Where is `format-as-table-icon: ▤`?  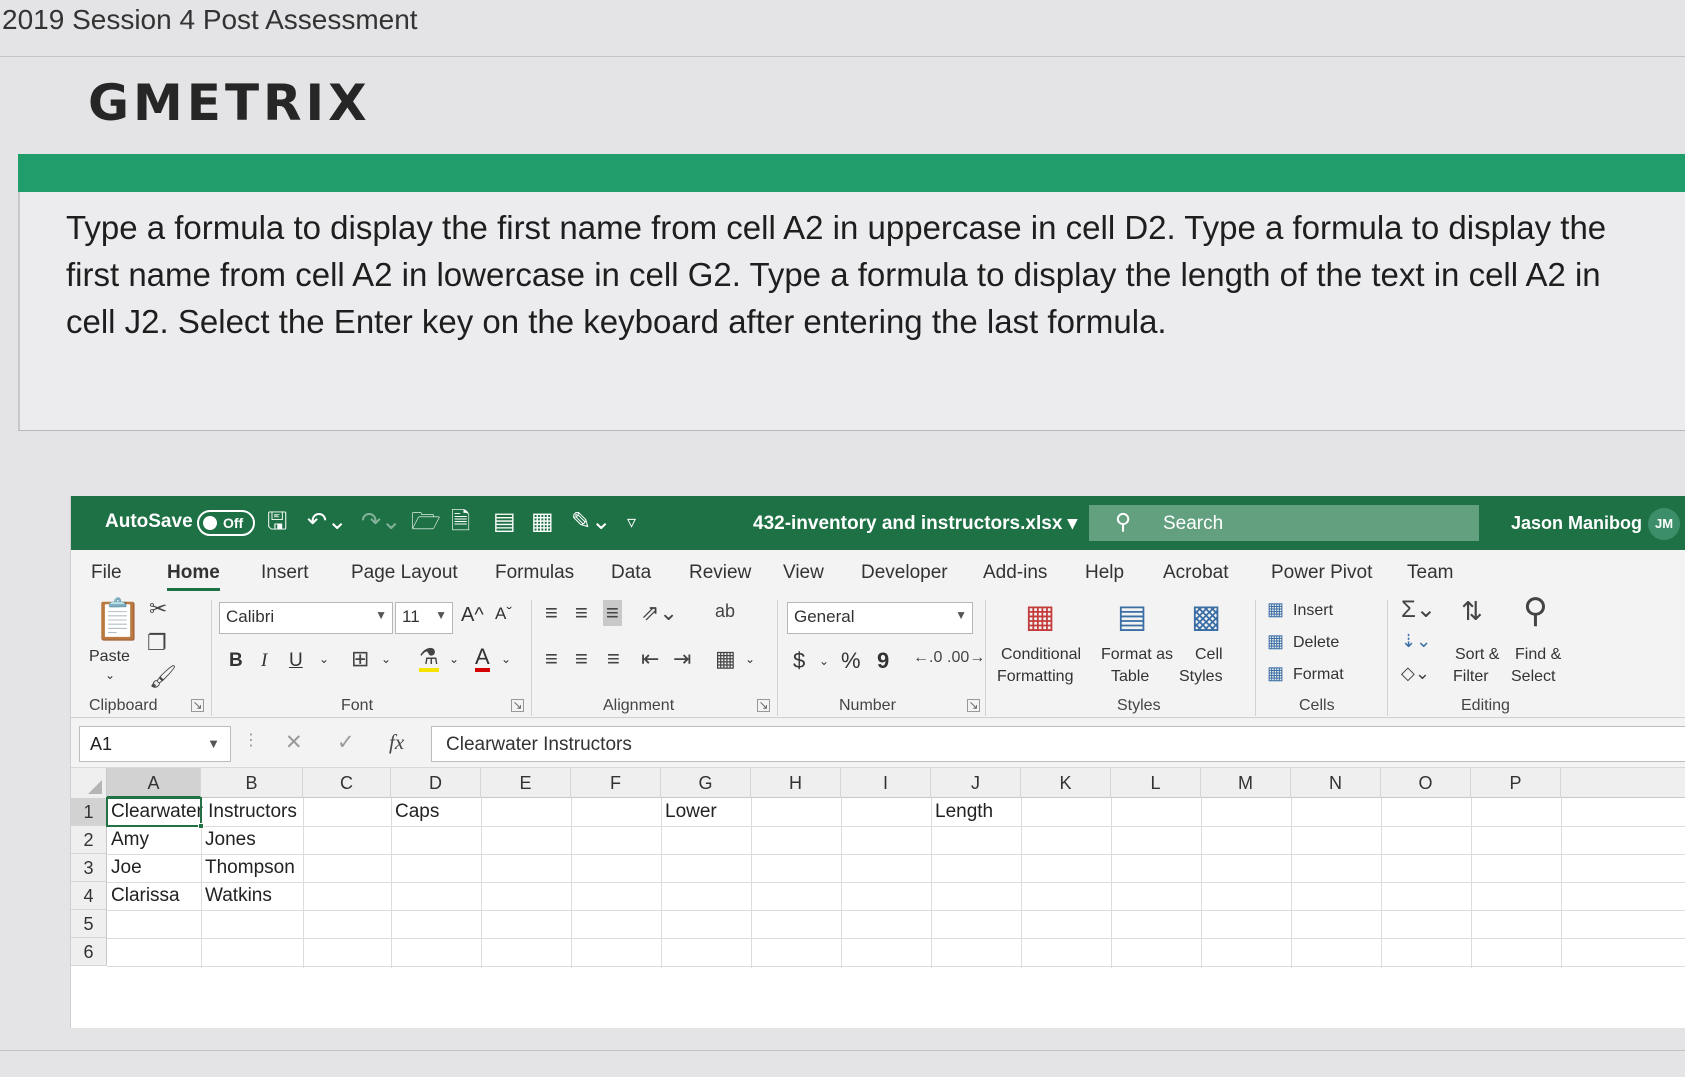 format-as-table-icon: ▤ is located at coordinates (1132, 616).